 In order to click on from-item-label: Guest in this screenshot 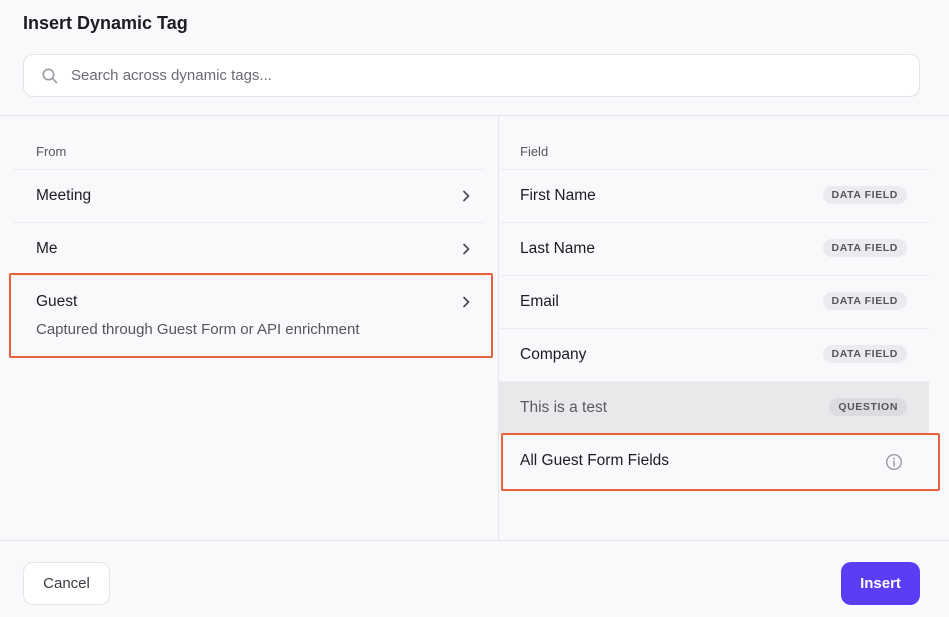, I will do `click(57, 301)`.